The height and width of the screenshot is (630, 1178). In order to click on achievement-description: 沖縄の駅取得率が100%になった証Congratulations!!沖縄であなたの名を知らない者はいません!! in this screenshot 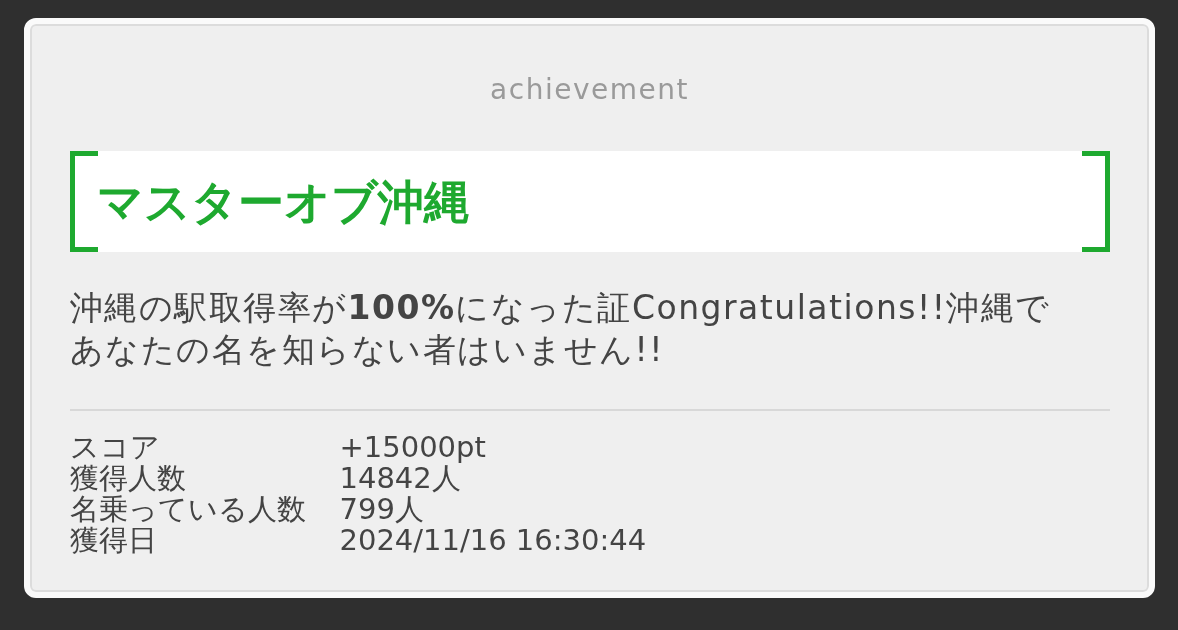, I will do `click(560, 329)`.